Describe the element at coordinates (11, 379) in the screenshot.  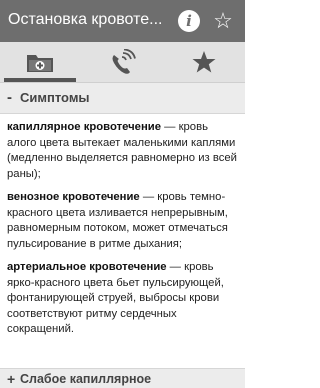
I see `expand-icon: +` at that location.